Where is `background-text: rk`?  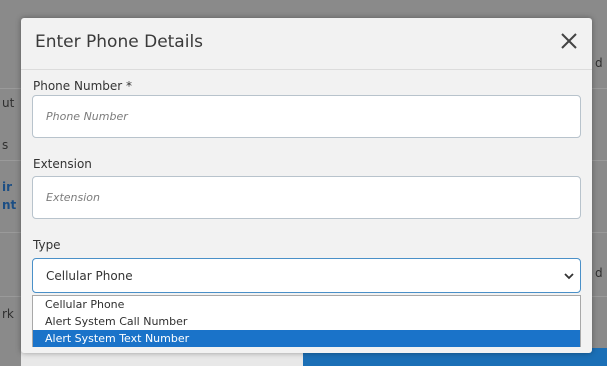 background-text: rk is located at coordinates (8, 314).